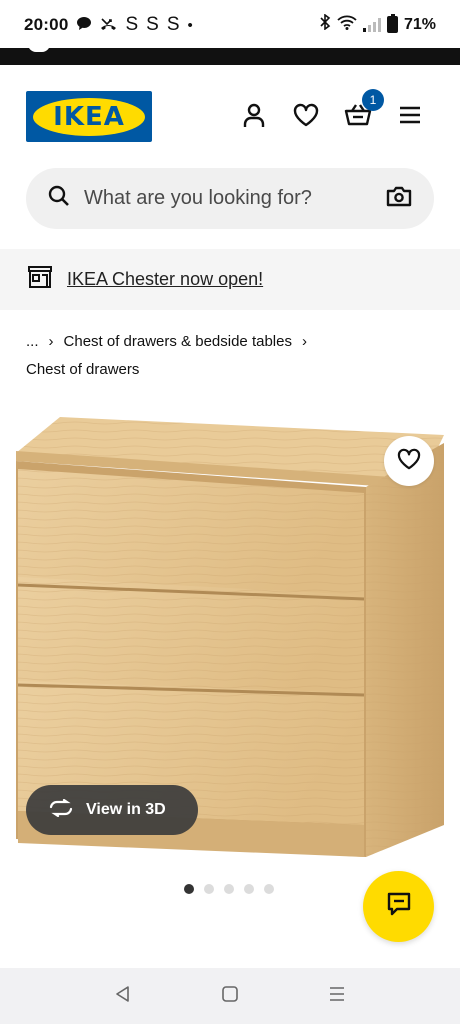 The height and width of the screenshot is (1024, 460). I want to click on chat-bubble-icon, so click(84, 25).